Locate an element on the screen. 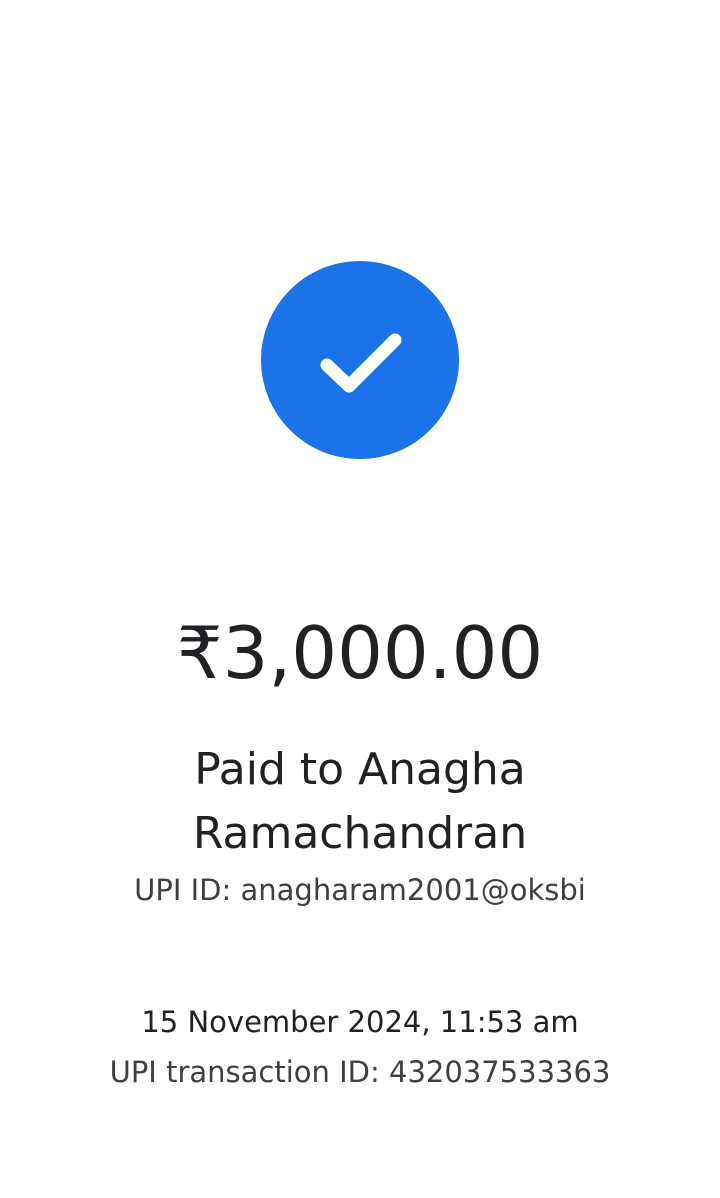 This screenshot has height=1198, width=720. payment-amount: ₹3,000.00 is located at coordinates (360, 653).